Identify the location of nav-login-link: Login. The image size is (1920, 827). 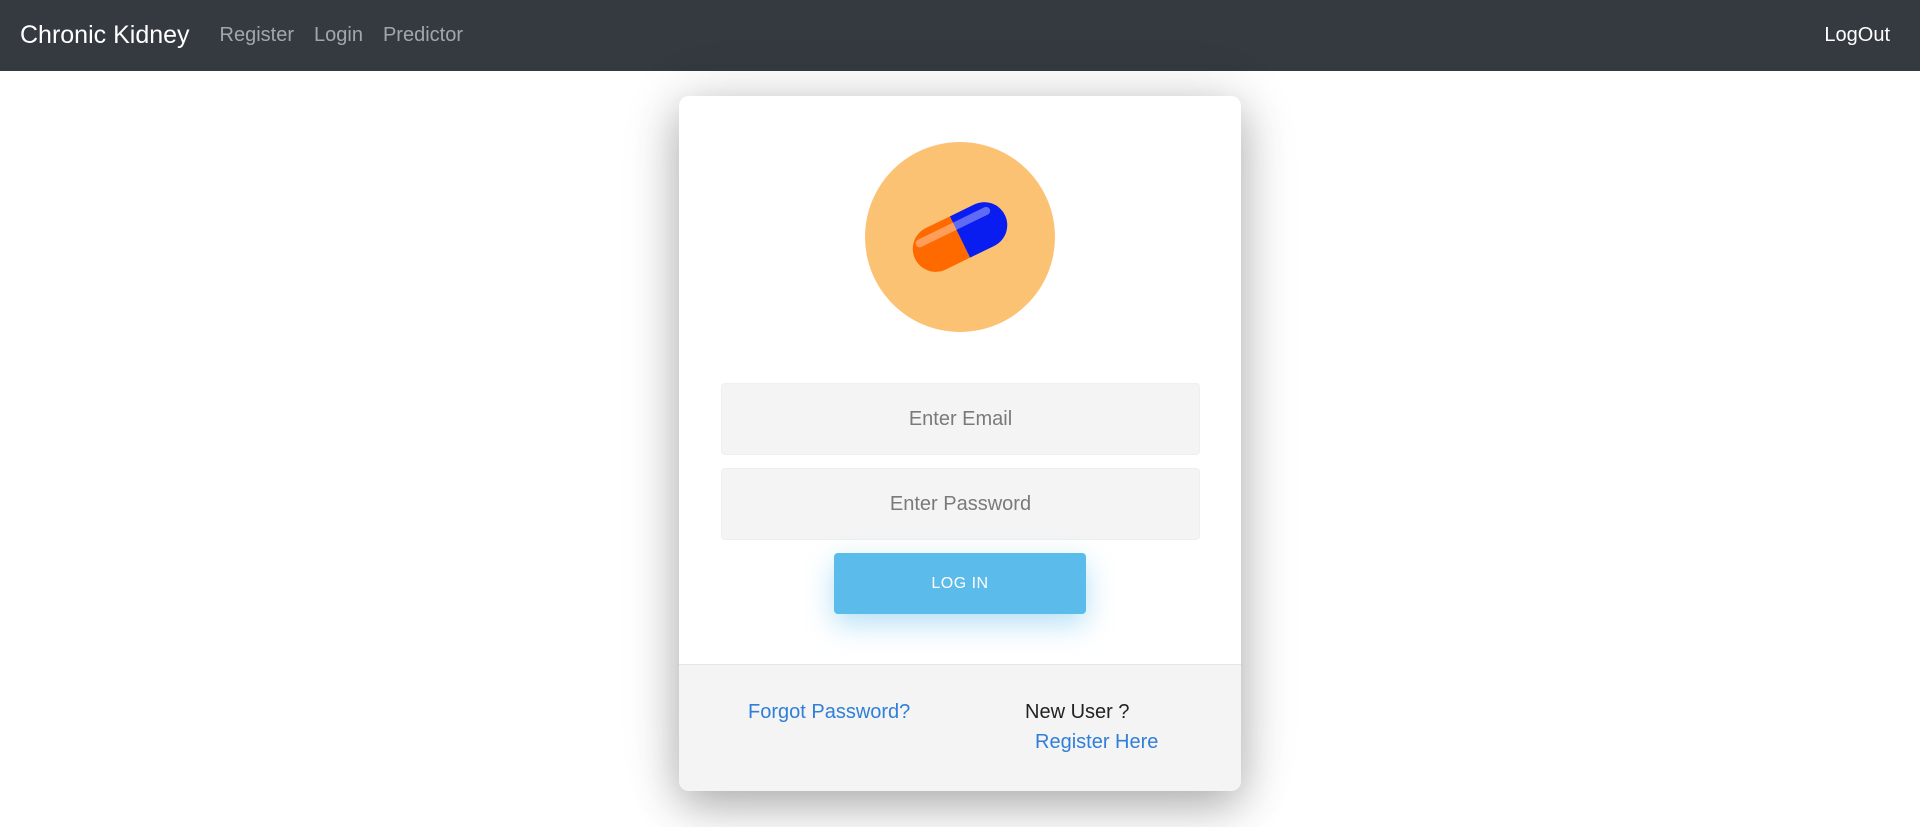
(338, 35).